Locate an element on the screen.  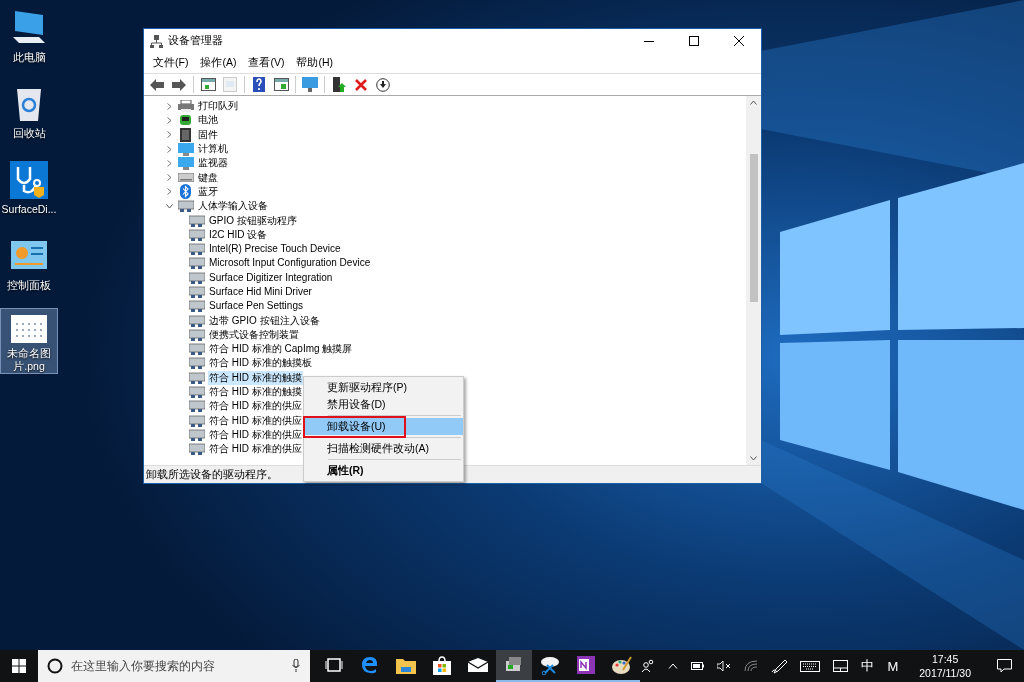
context-menu-item: 更新驱动程序(P) is located at coordinates (383, 387).